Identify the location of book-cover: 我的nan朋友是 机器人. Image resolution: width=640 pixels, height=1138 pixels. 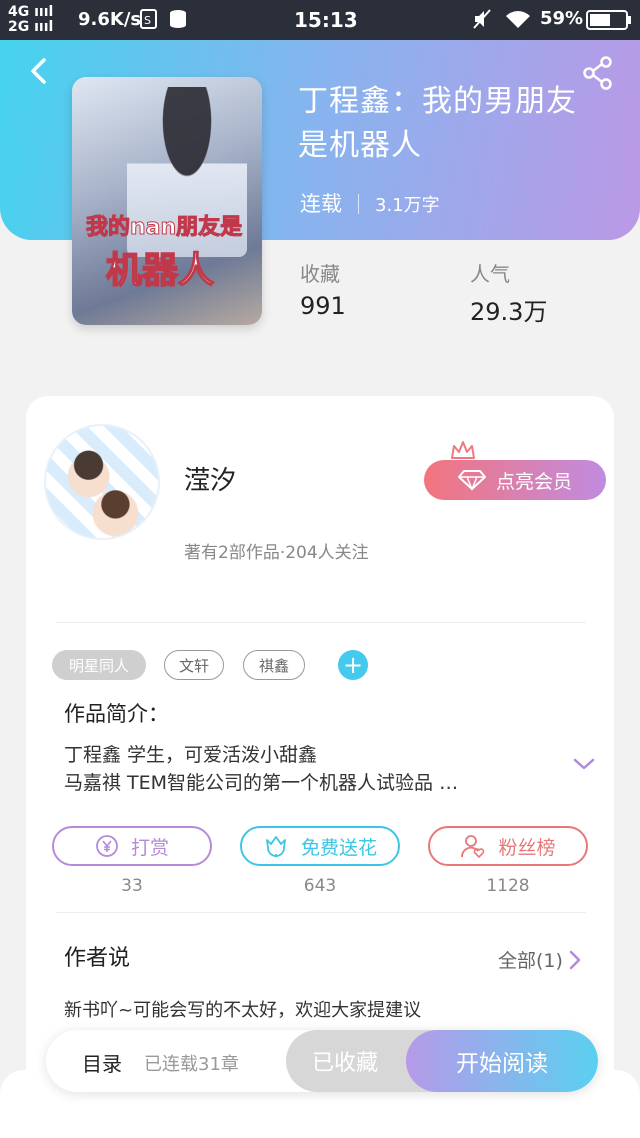
(167, 201).